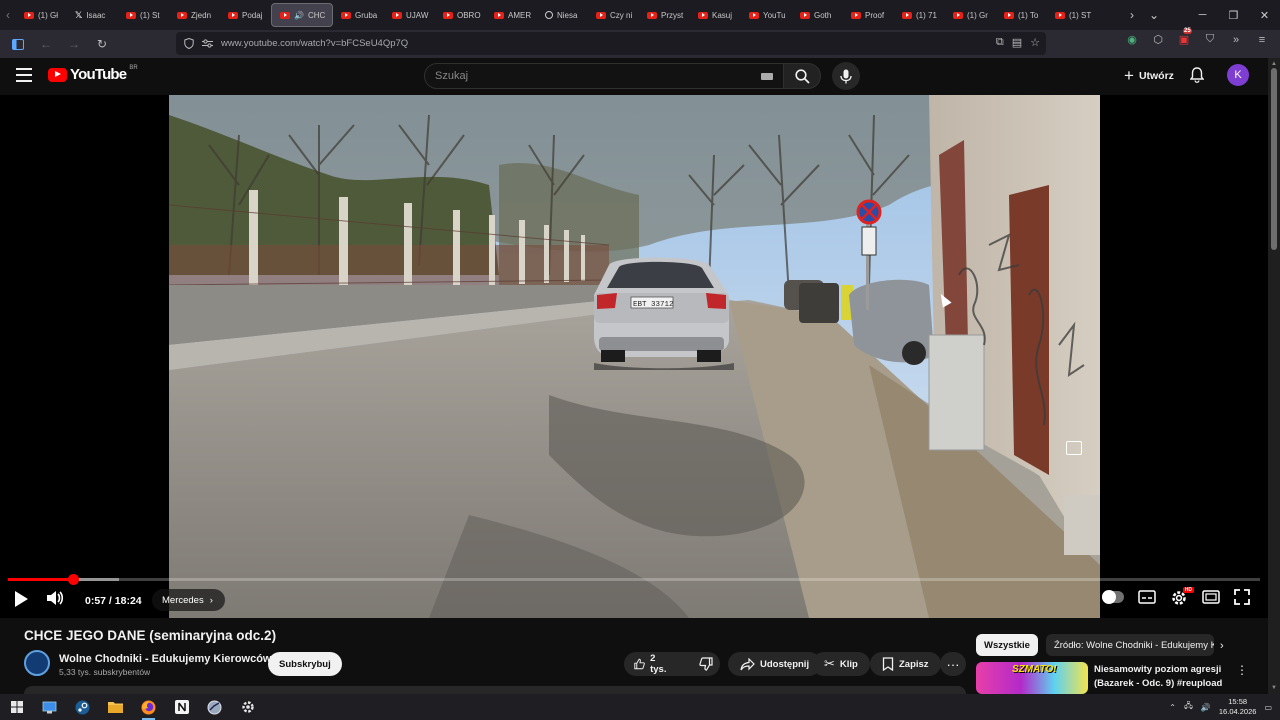  I want to click on browser-tab: Czy ni, so click(613, 15).